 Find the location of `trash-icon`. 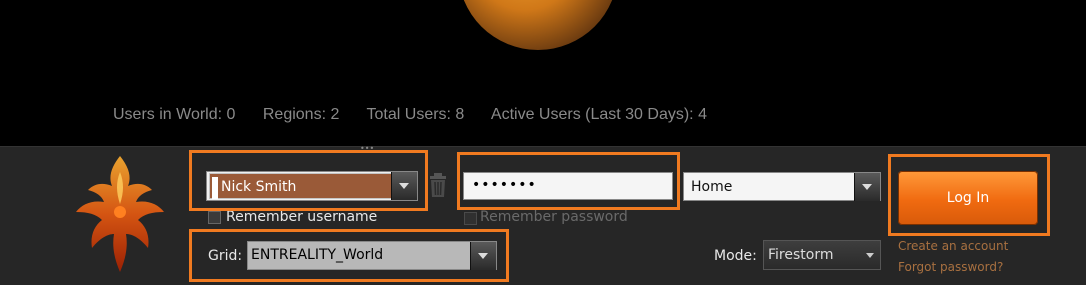

trash-icon is located at coordinates (438, 185).